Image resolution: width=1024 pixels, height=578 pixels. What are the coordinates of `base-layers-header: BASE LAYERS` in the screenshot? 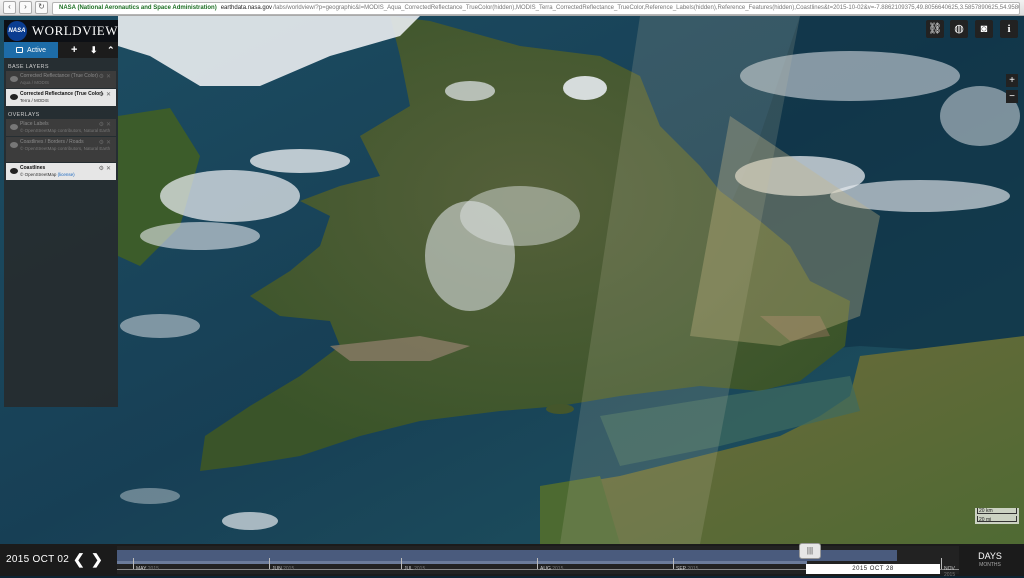 It's located at (28, 67).